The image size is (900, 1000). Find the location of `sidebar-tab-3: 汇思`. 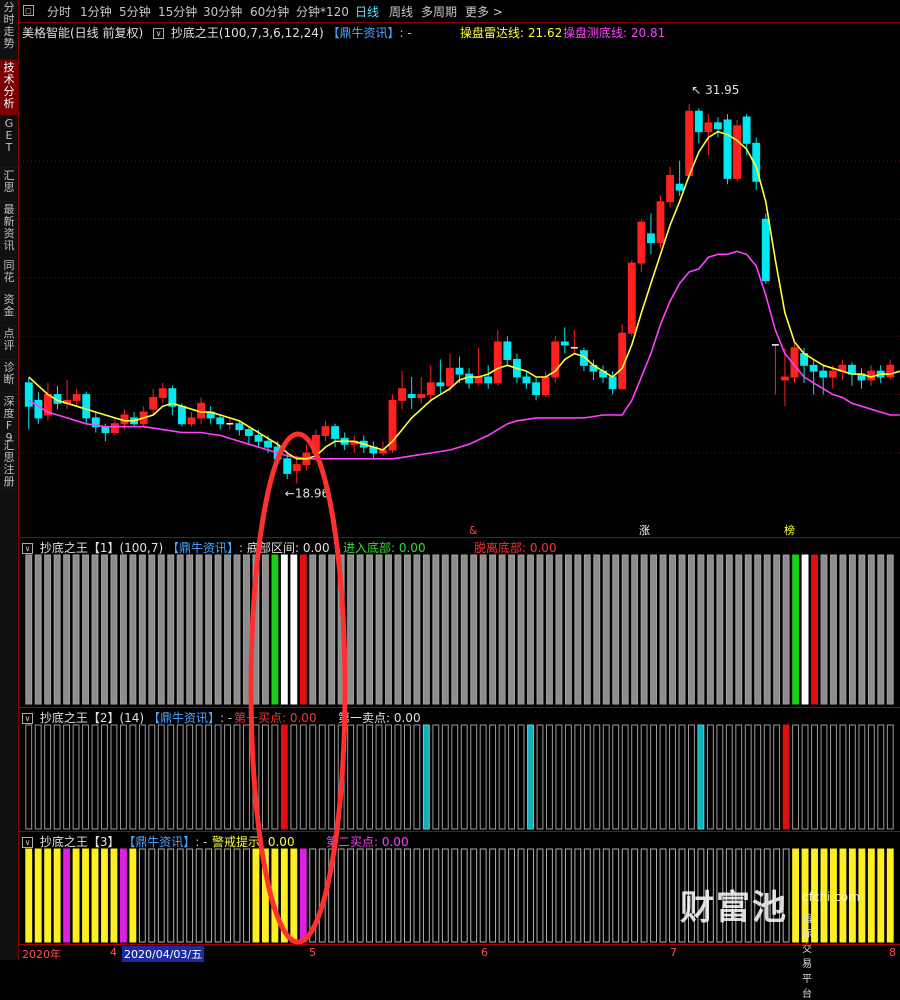

sidebar-tab-3: 汇思 is located at coordinates (9, 185).